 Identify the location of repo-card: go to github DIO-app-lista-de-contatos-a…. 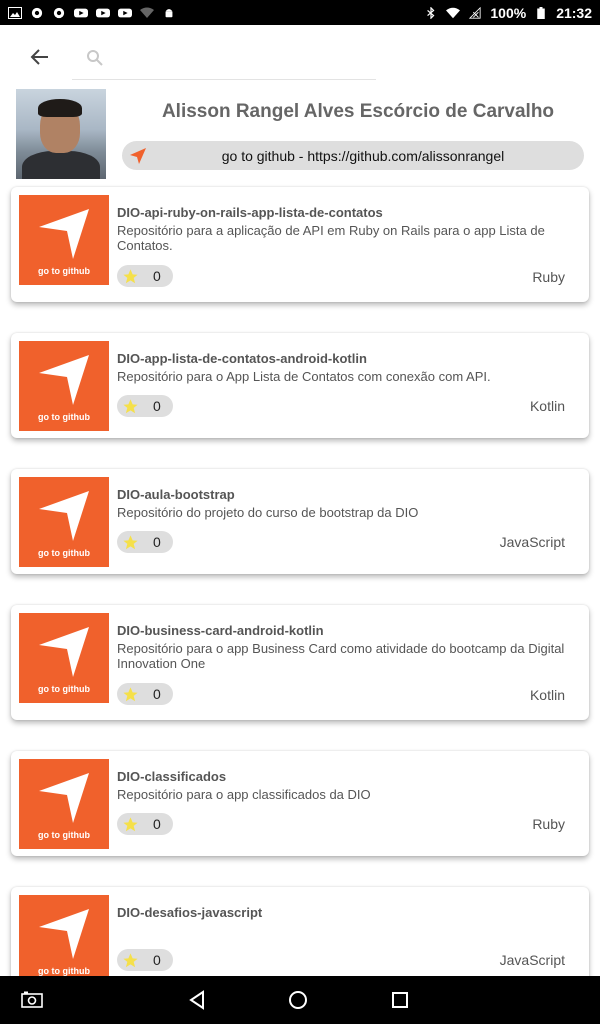
(300, 385).